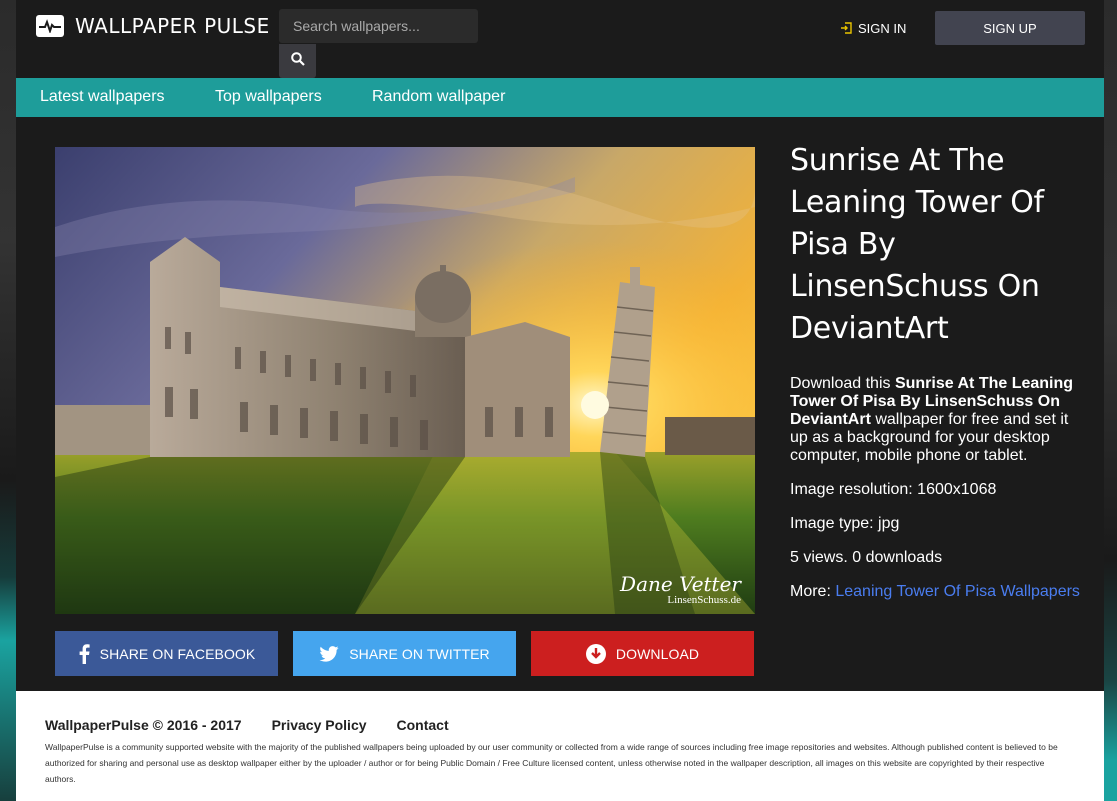 Image resolution: width=1117 pixels, height=801 pixels. I want to click on share-facebook-label: SHARE ON FACEBOOK, so click(177, 653).